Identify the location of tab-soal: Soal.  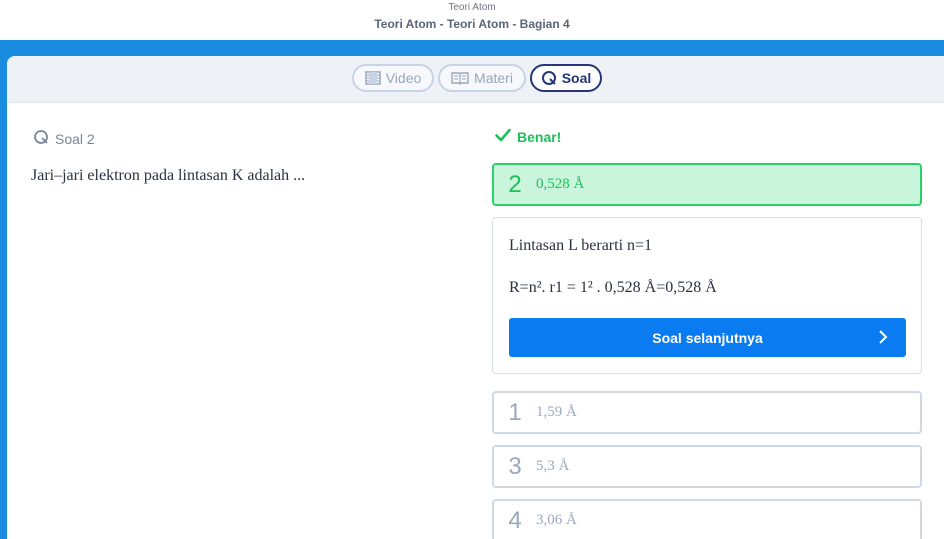
(566, 78).